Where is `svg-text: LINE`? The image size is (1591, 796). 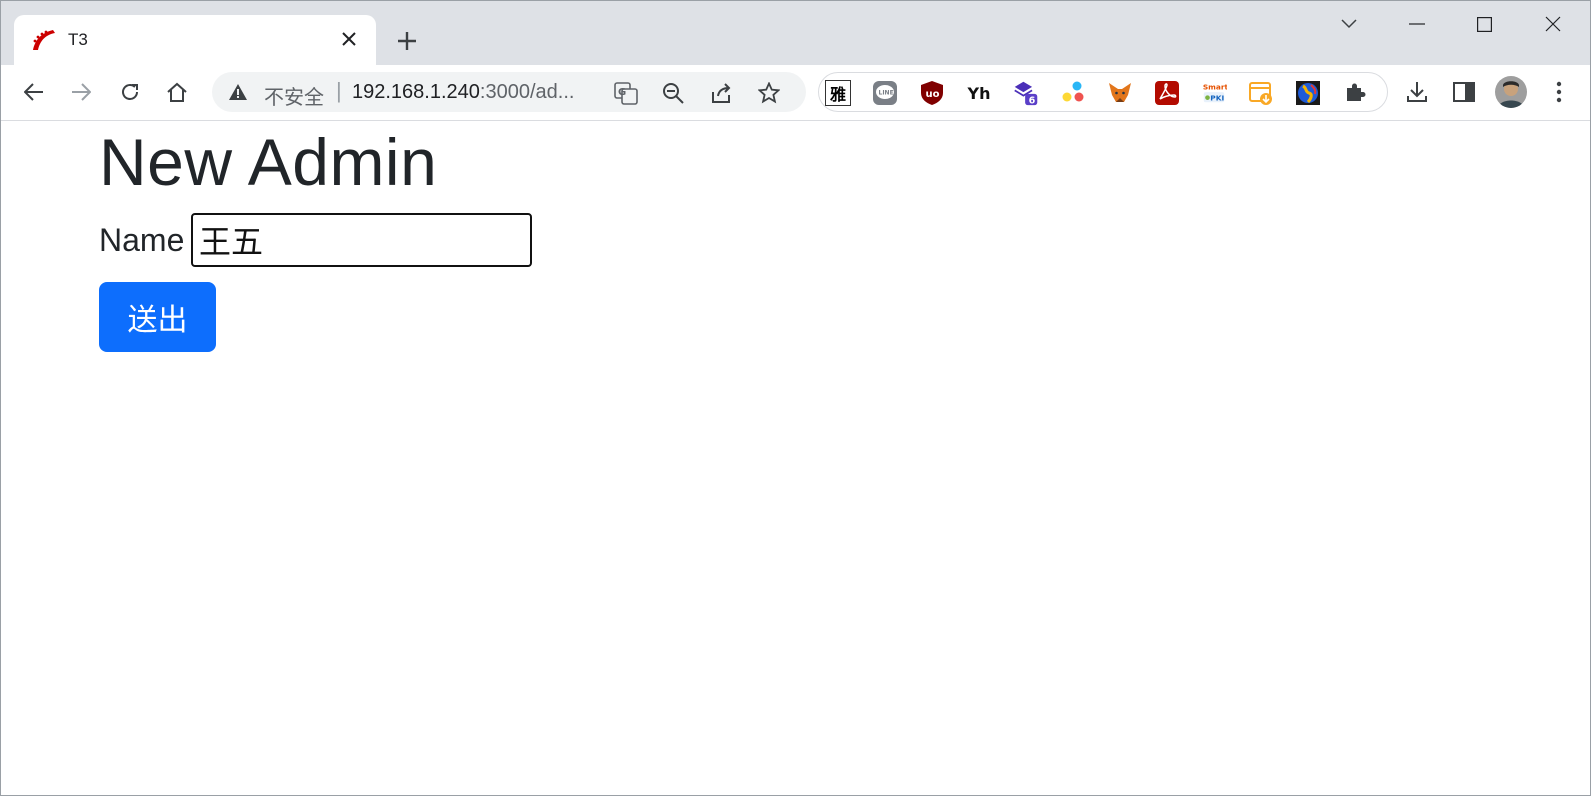 svg-text: LINE is located at coordinates (886, 93).